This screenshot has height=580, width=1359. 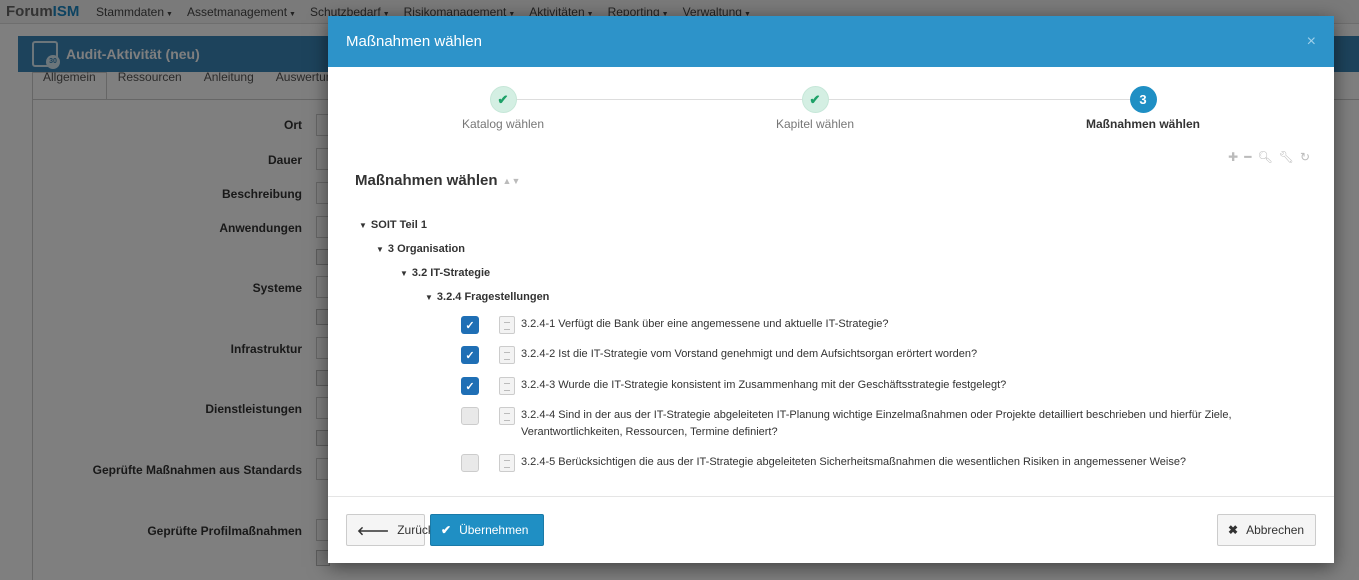 I want to click on cancel-button: ✖ Abbrechen, so click(x=1266, y=530).